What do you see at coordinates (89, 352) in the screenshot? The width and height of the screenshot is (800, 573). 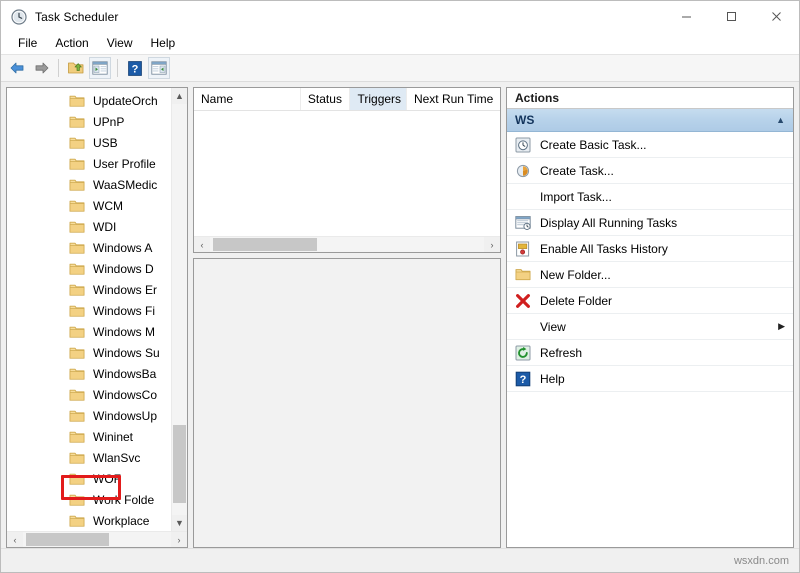 I see `tree-item-windows-su: Windows Su` at bounding box center [89, 352].